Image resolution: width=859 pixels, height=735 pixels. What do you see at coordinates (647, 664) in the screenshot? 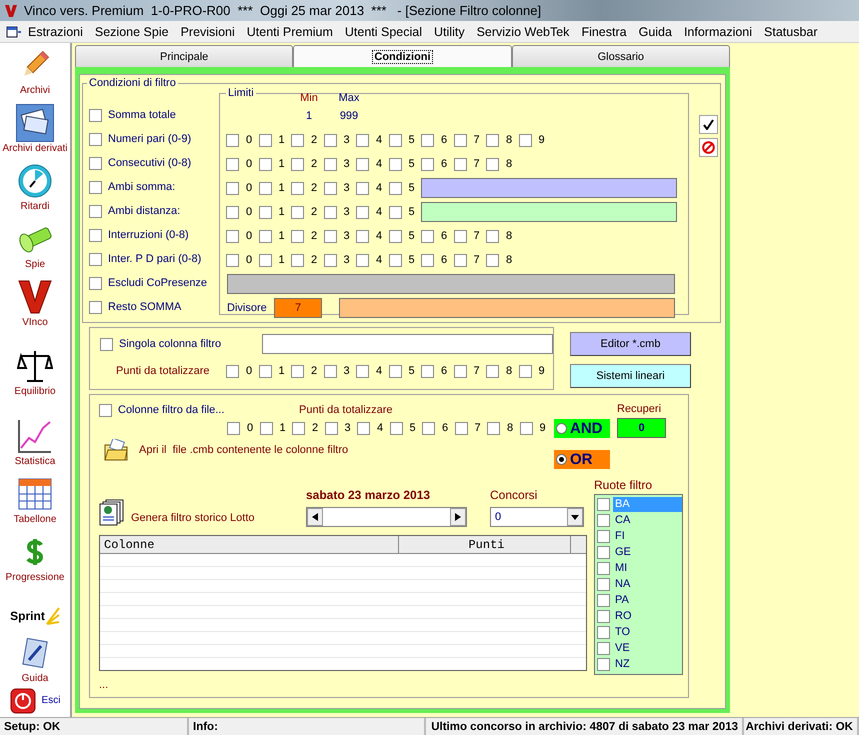
I see `wheel-item: NZ` at bounding box center [647, 664].